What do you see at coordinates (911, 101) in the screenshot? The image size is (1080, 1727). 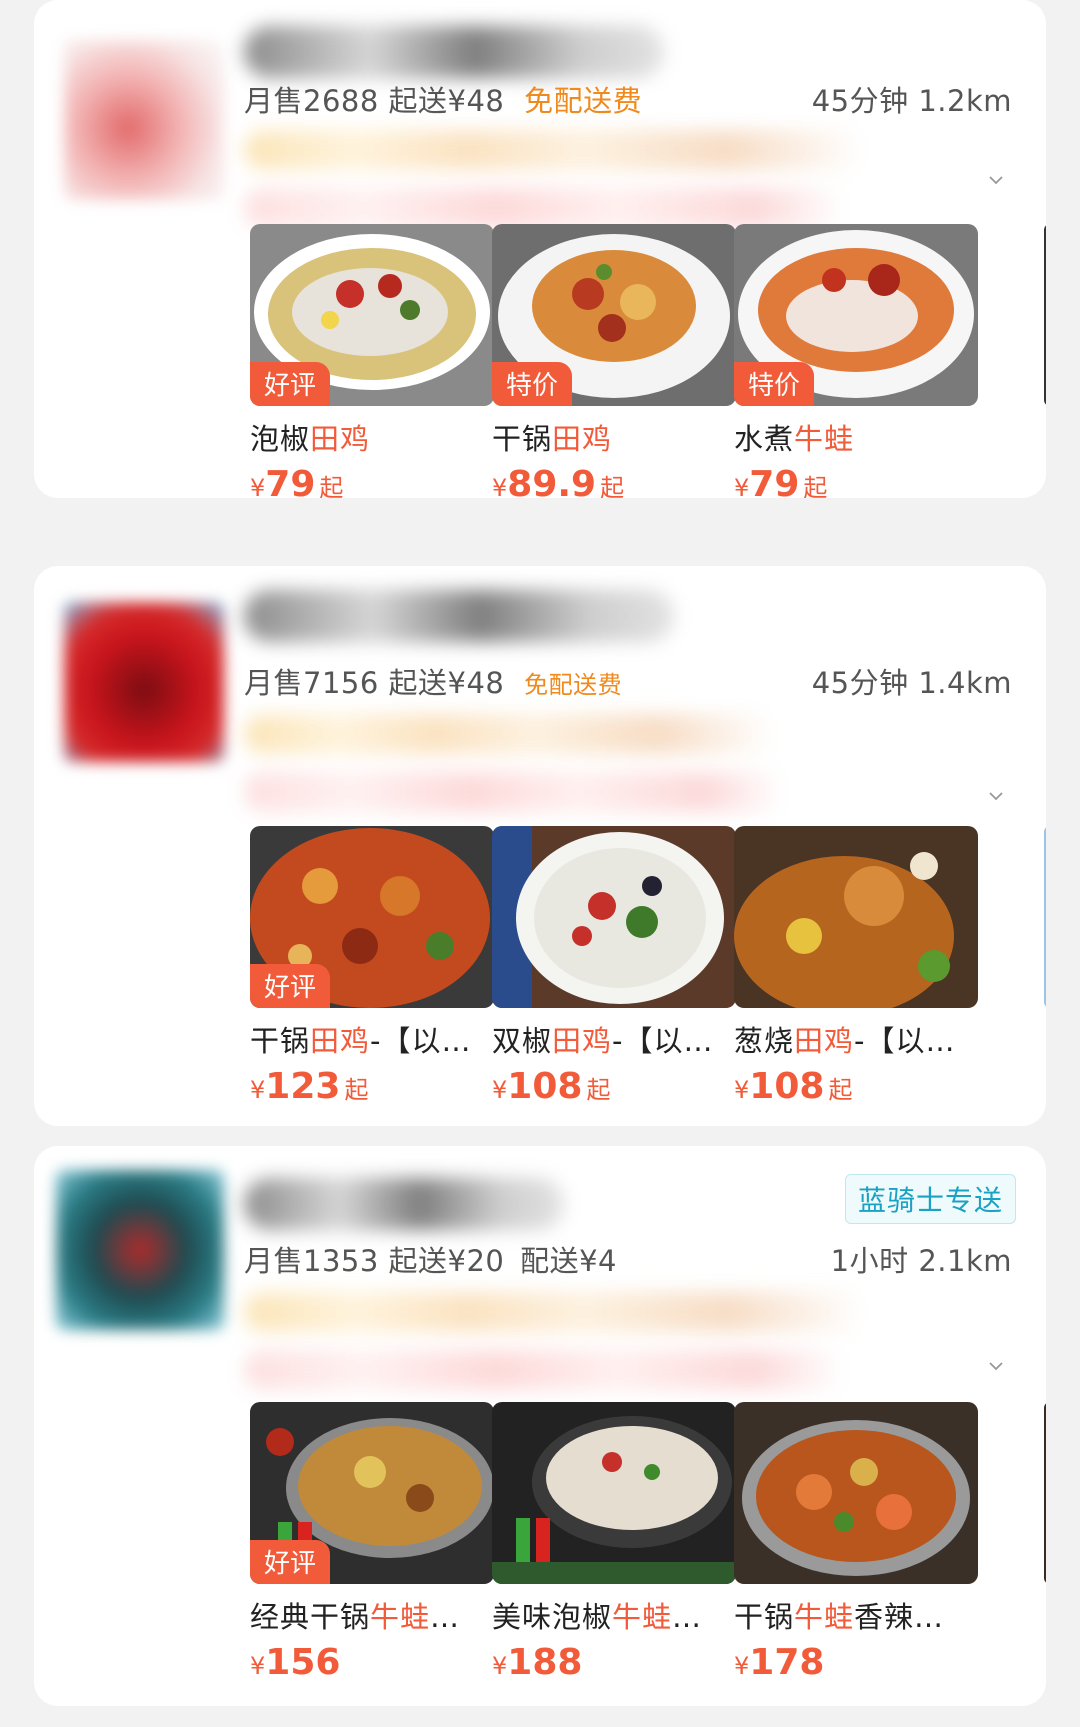 I see `time-distance: 45分钟 1.2km` at bounding box center [911, 101].